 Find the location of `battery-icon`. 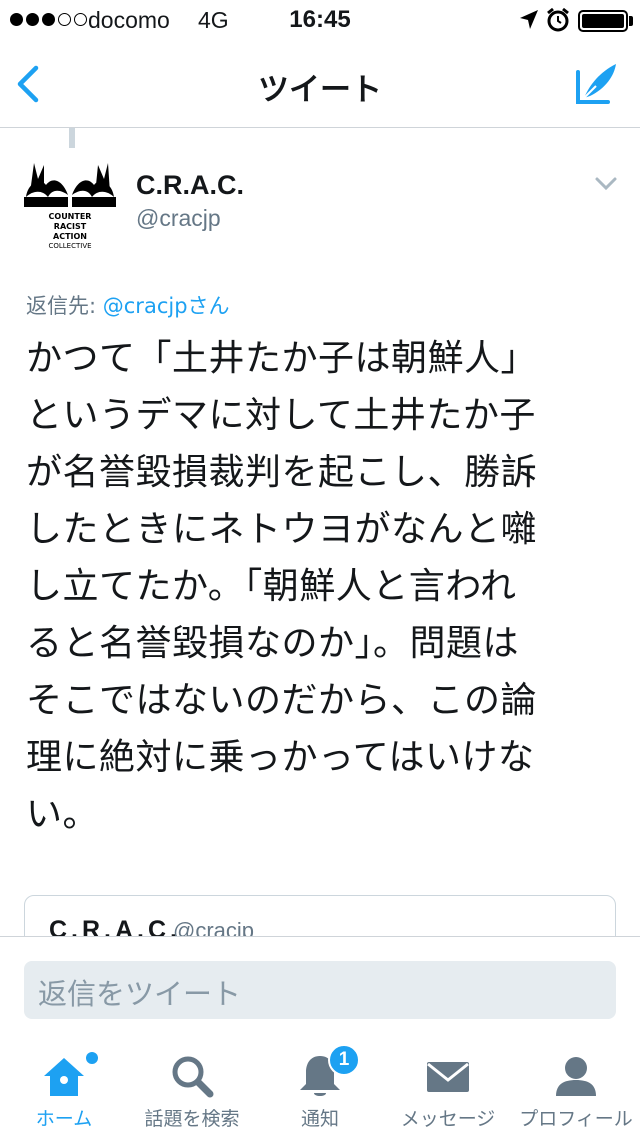

battery-icon is located at coordinates (603, 21).